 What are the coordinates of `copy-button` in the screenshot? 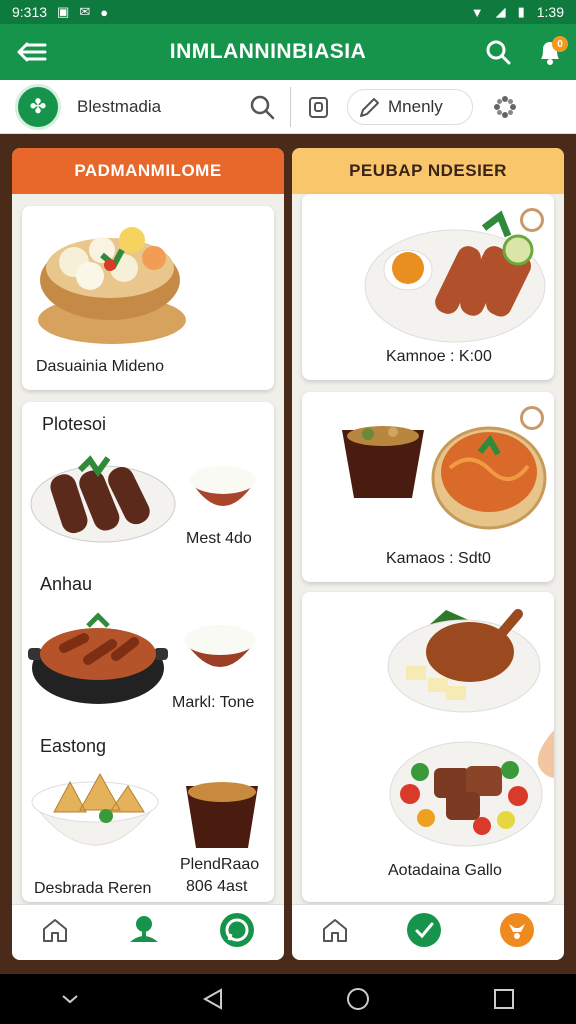 It's located at (319, 107).